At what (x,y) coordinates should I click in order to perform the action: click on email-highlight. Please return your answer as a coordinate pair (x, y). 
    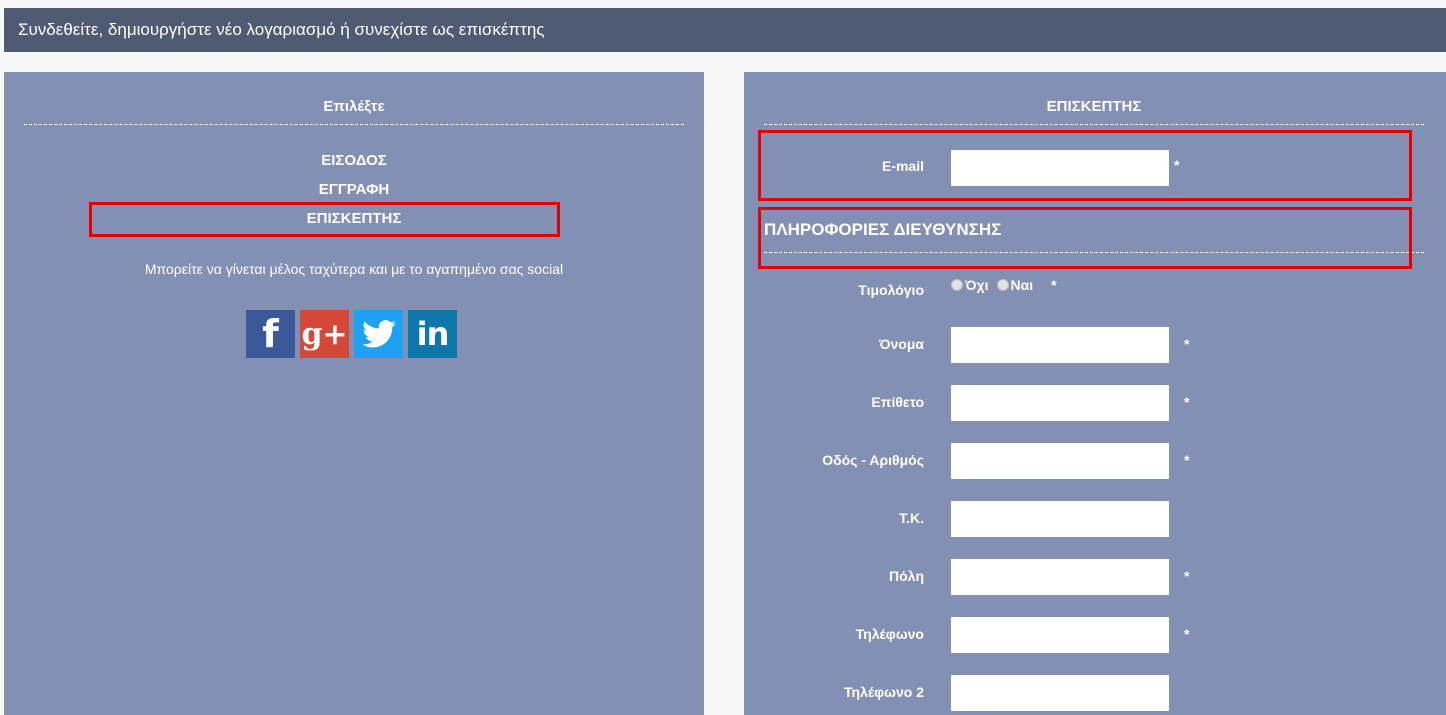
    Looking at the image, I should click on (1085, 165).